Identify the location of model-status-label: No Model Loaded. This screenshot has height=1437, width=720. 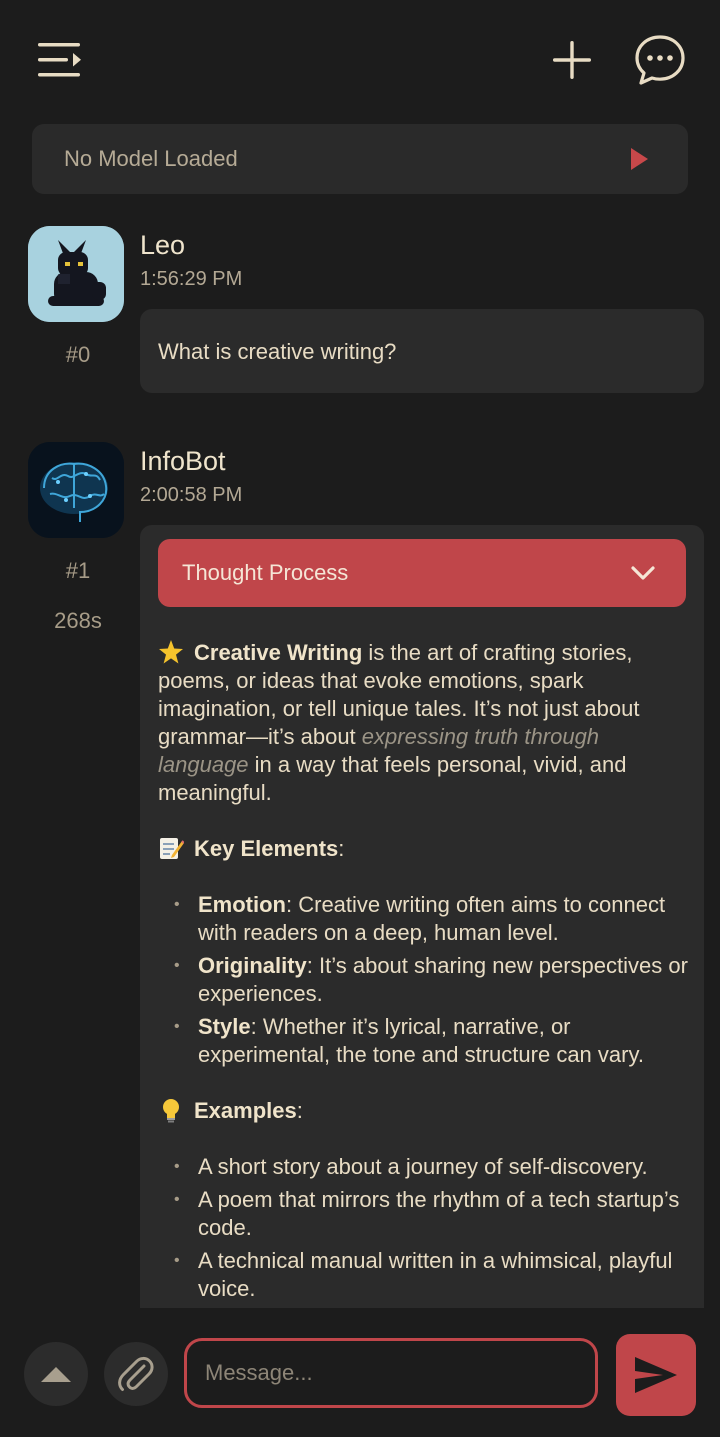
(151, 158).